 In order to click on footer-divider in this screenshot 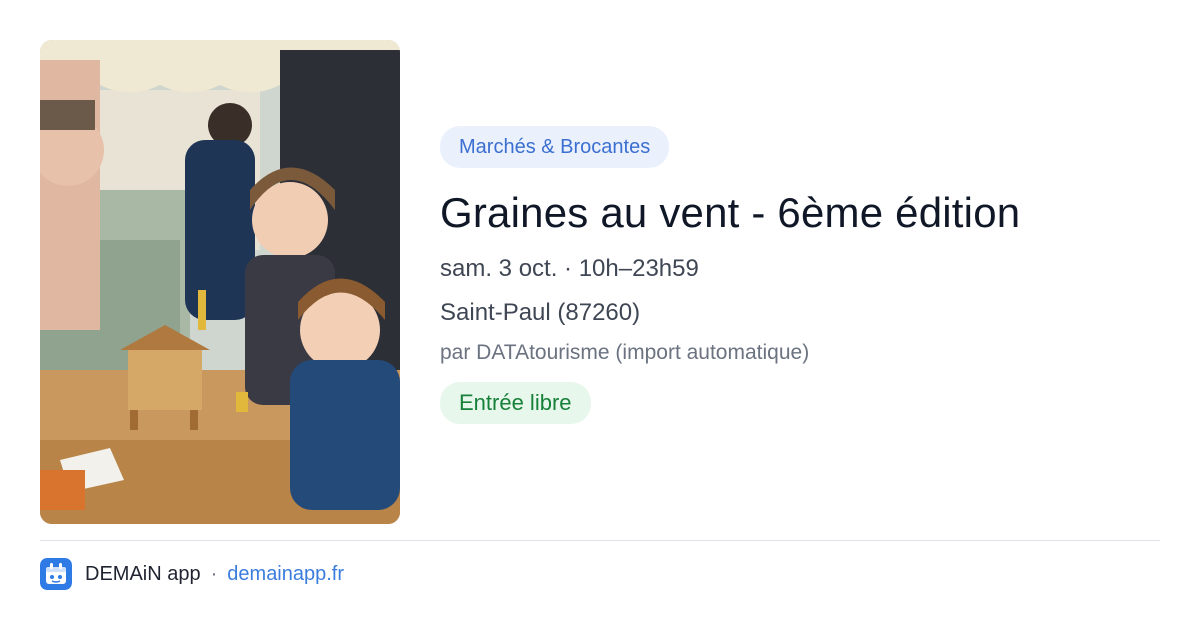, I will do `click(600, 540)`.